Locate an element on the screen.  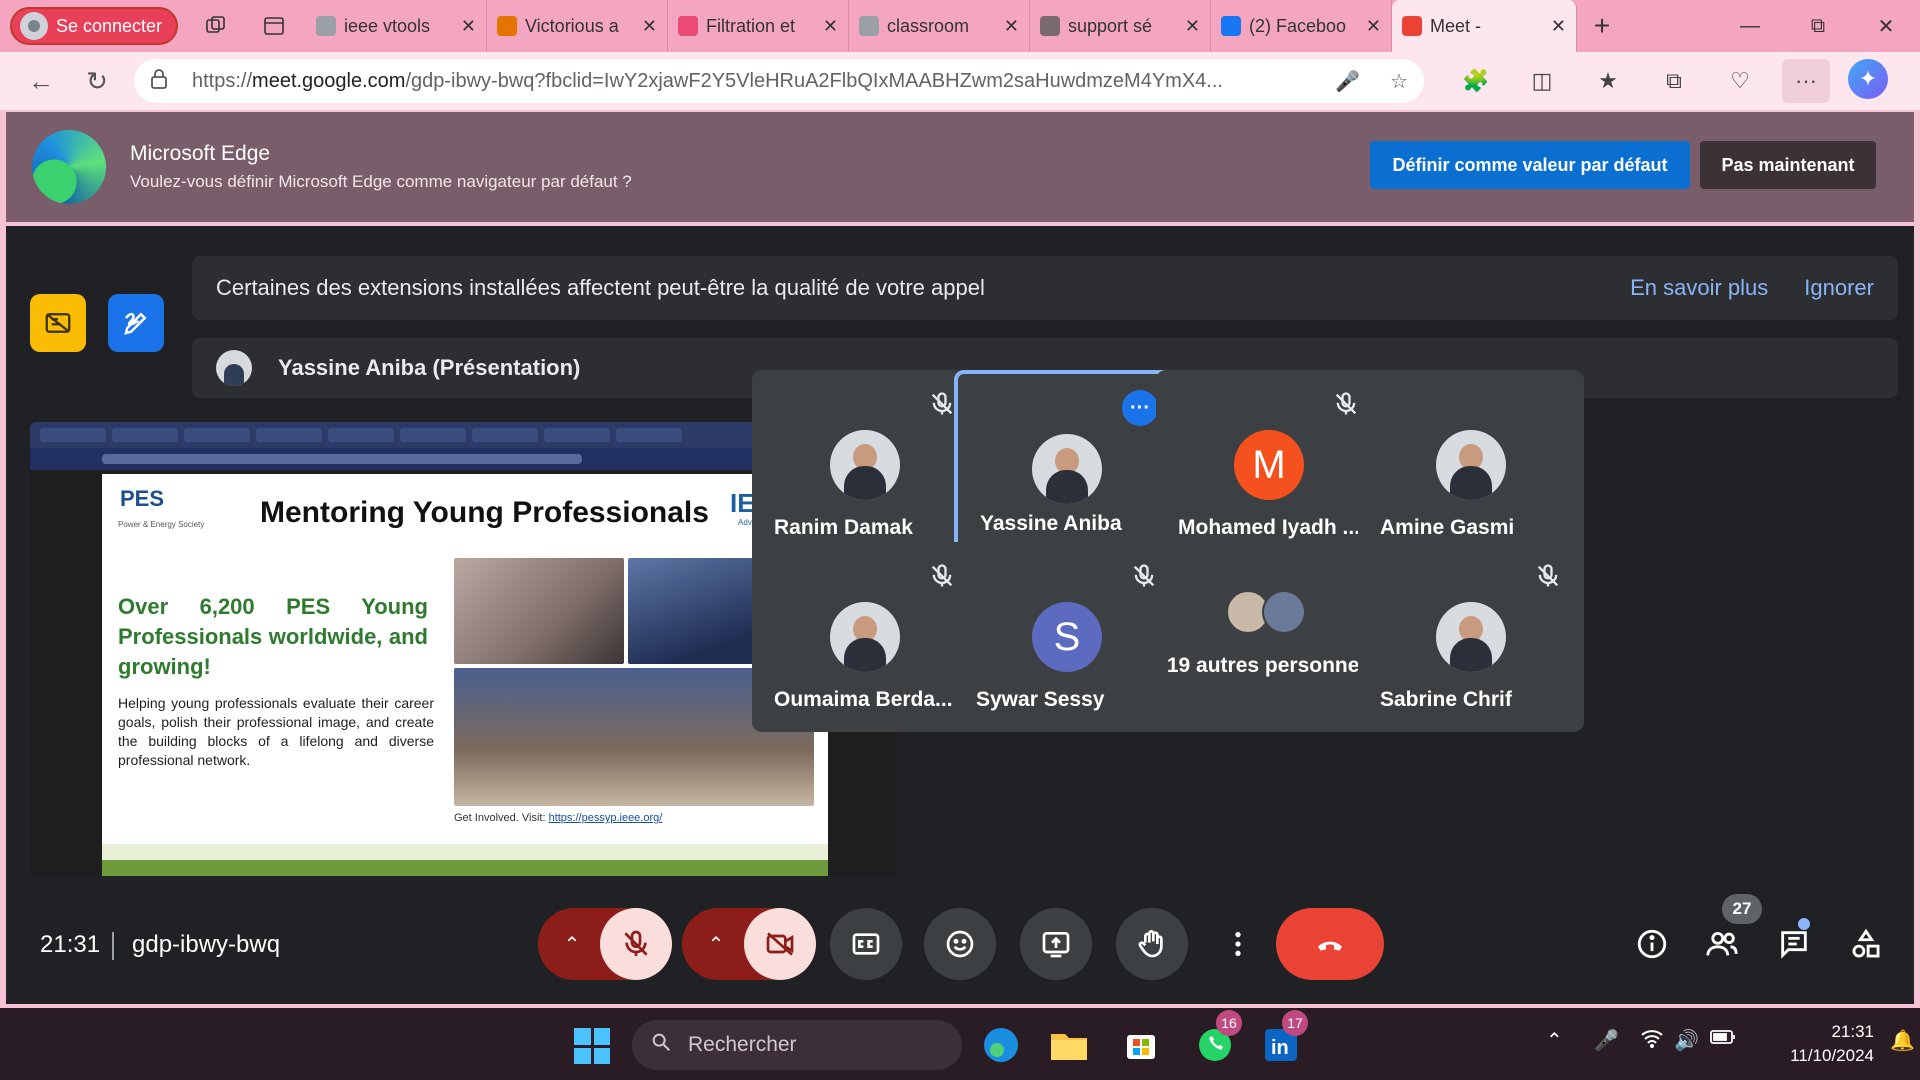
microsoft-store-icon is located at coordinates (1141, 1045).